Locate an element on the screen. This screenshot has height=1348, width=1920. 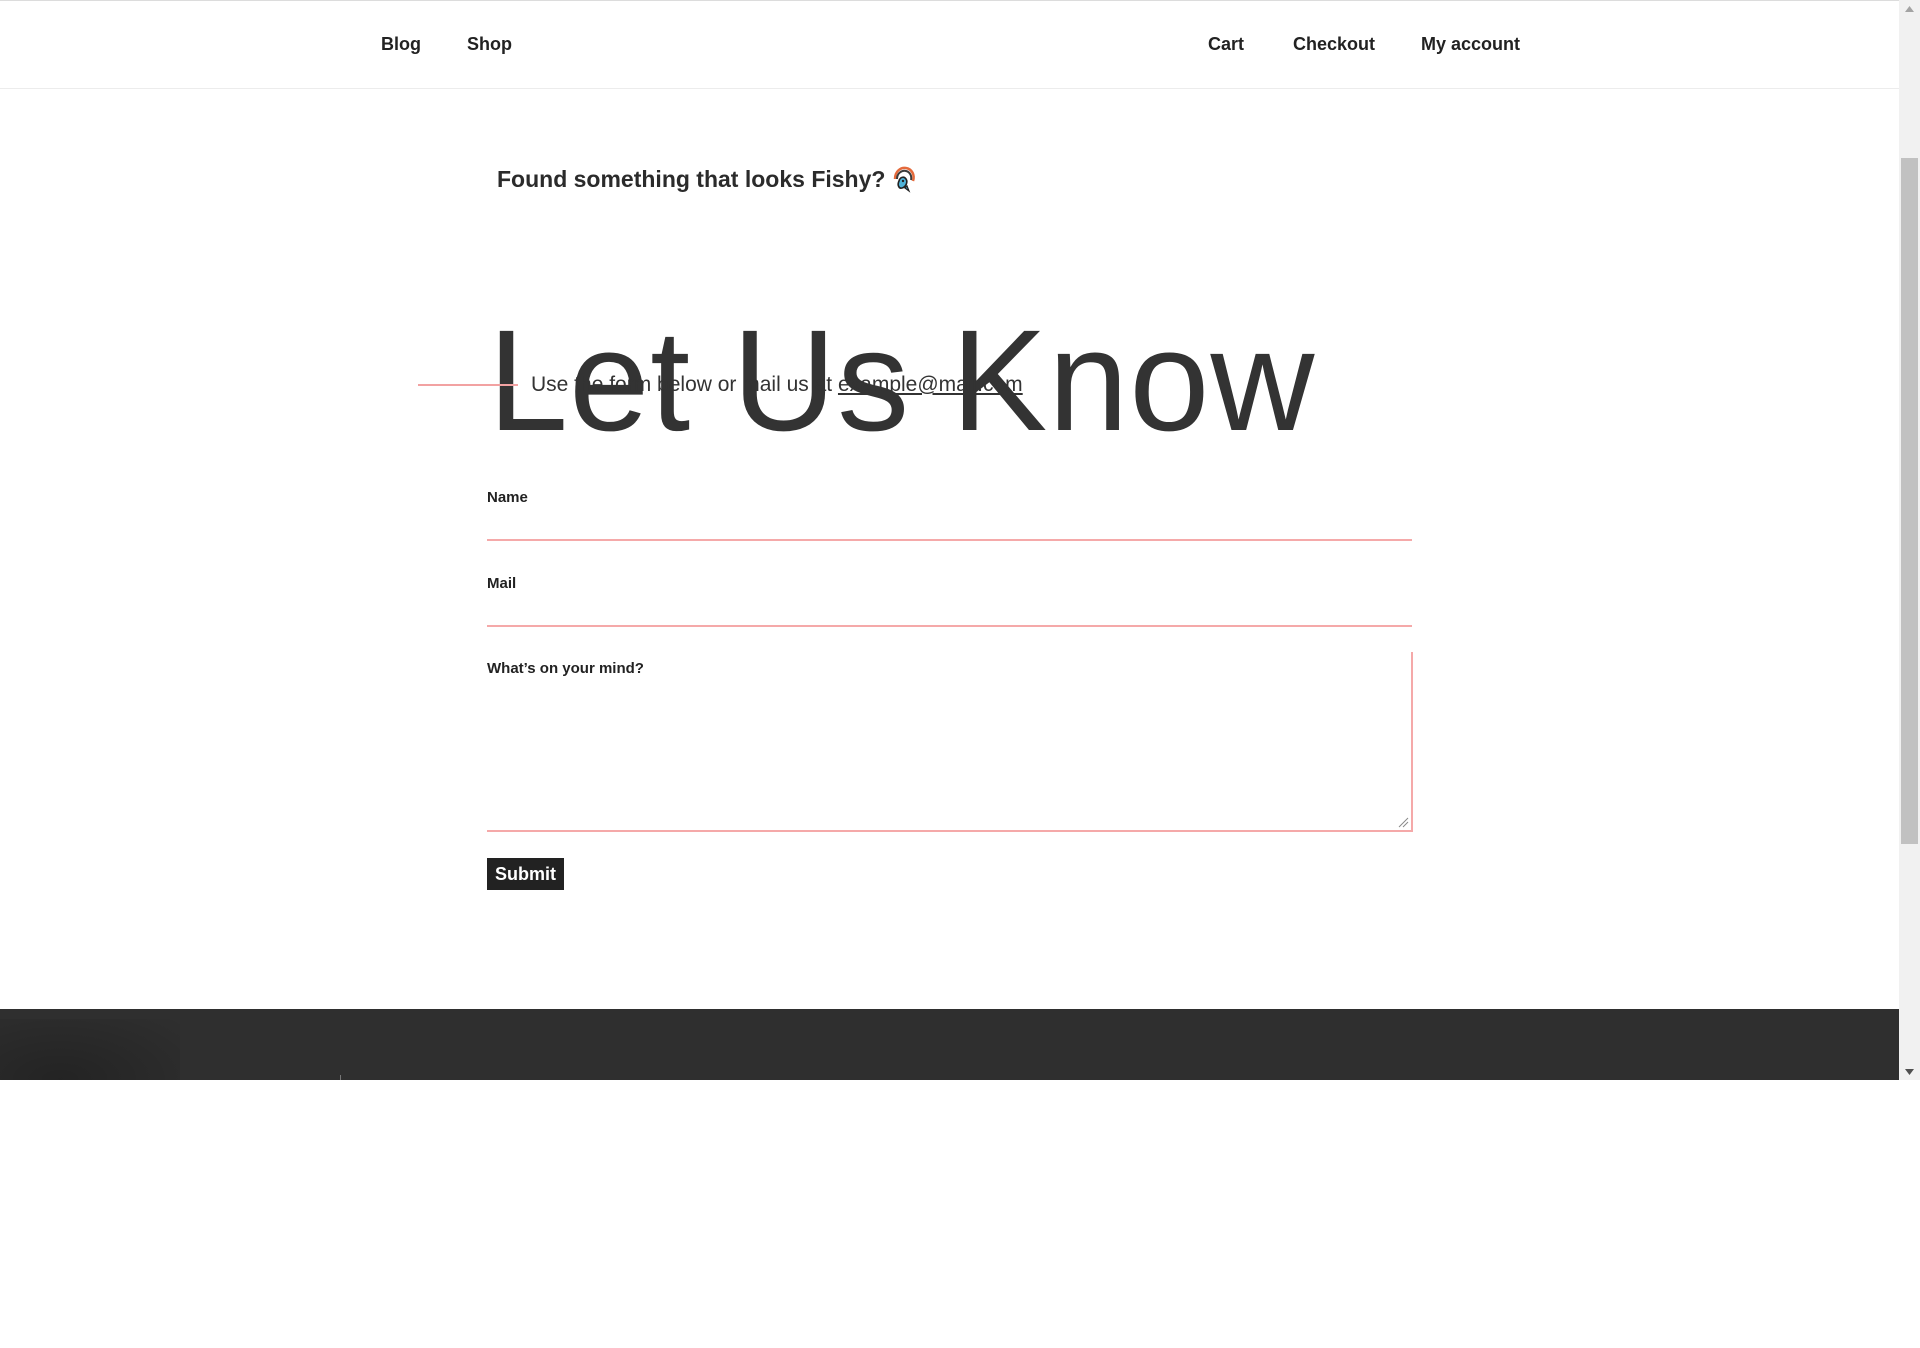
hero-subtitle-text: Use the form below or mail us at is located at coordinates (682, 384).